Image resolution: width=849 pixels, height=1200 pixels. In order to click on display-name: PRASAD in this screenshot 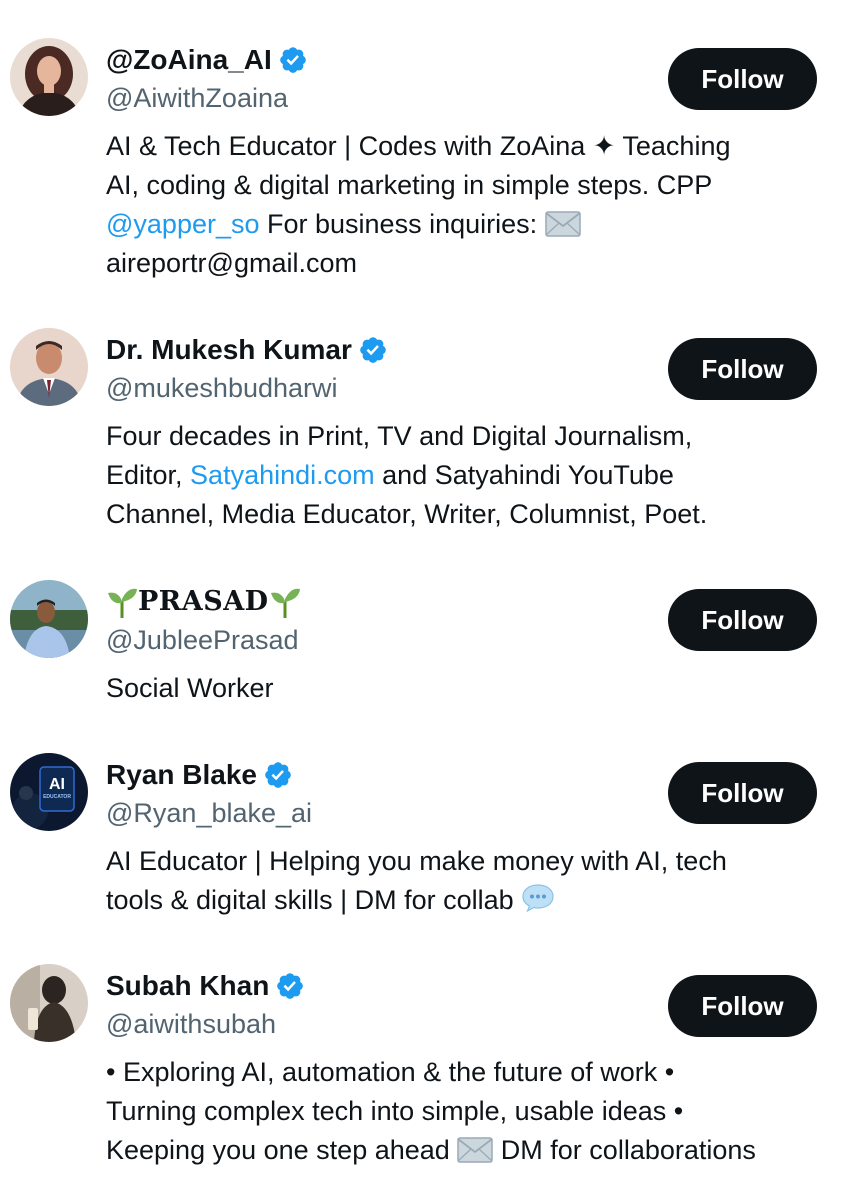, I will do `click(203, 602)`.